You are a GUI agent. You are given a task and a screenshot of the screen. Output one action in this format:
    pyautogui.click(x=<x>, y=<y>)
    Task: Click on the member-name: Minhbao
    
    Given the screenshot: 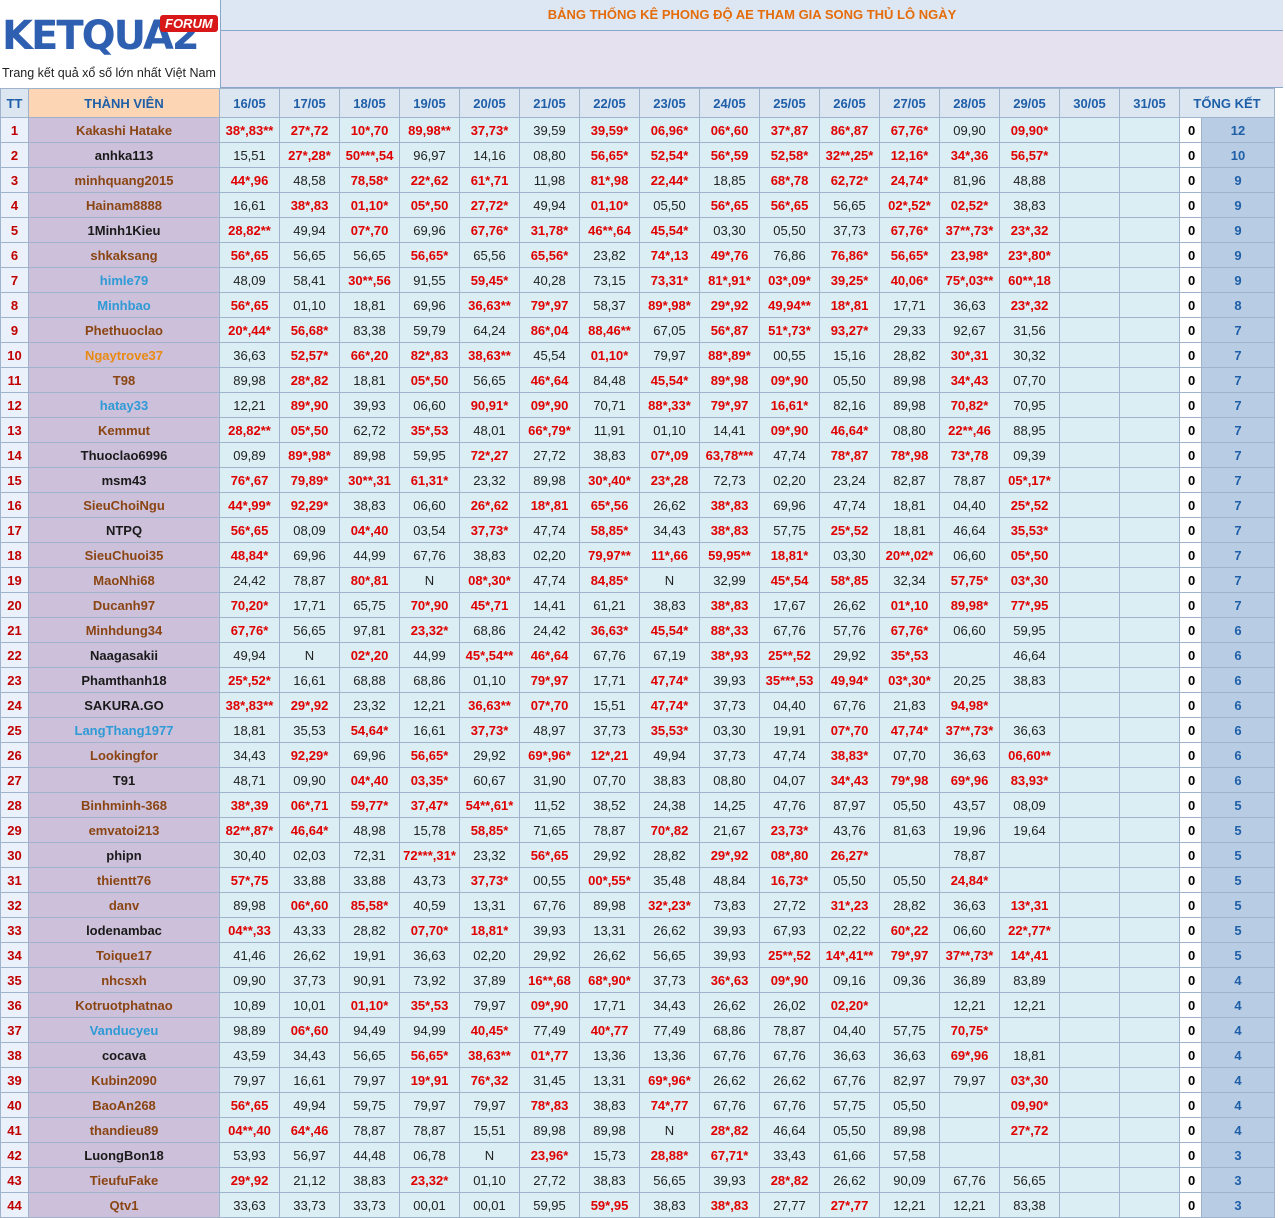 What is the action you would take?
    pyautogui.click(x=124, y=305)
    